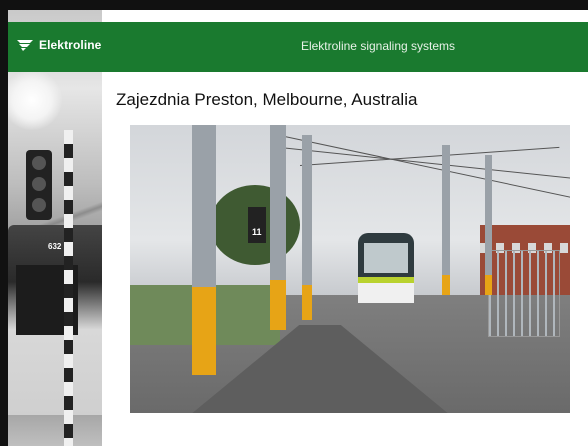 The width and height of the screenshot is (588, 446). I want to click on slide-subtitle: Zajezdnia Preston, Melbourne, Australia, so click(267, 99).